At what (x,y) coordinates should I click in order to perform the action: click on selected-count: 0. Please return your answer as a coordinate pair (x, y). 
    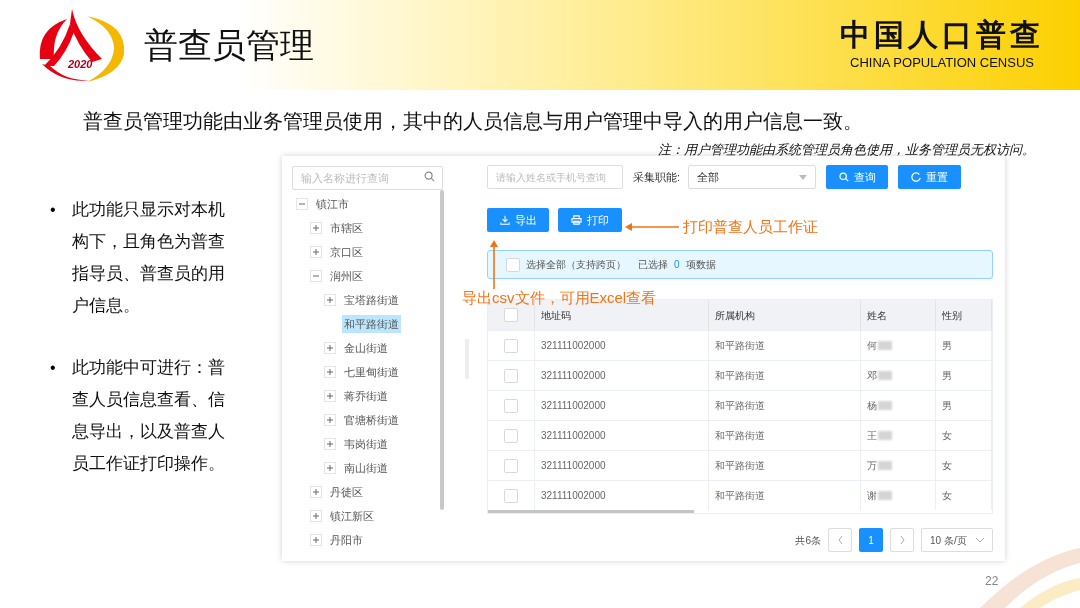
    Looking at the image, I should click on (677, 265).